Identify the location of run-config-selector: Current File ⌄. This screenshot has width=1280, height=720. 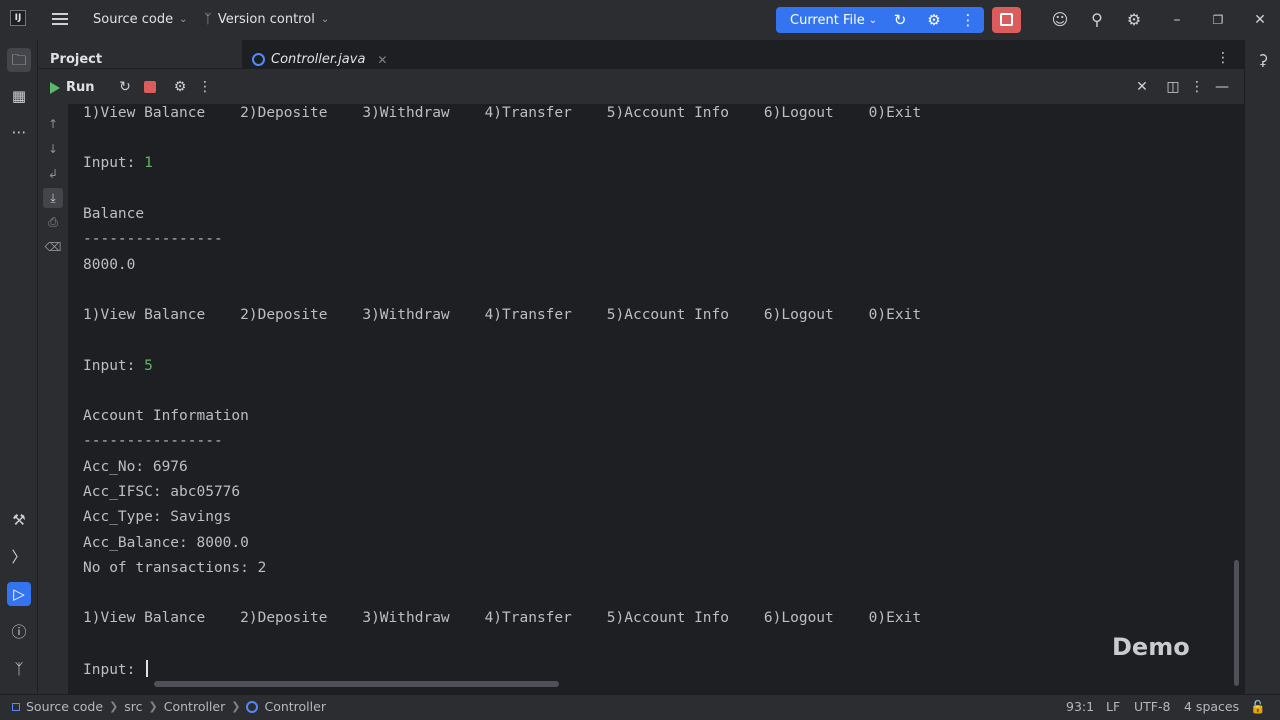
(833, 20).